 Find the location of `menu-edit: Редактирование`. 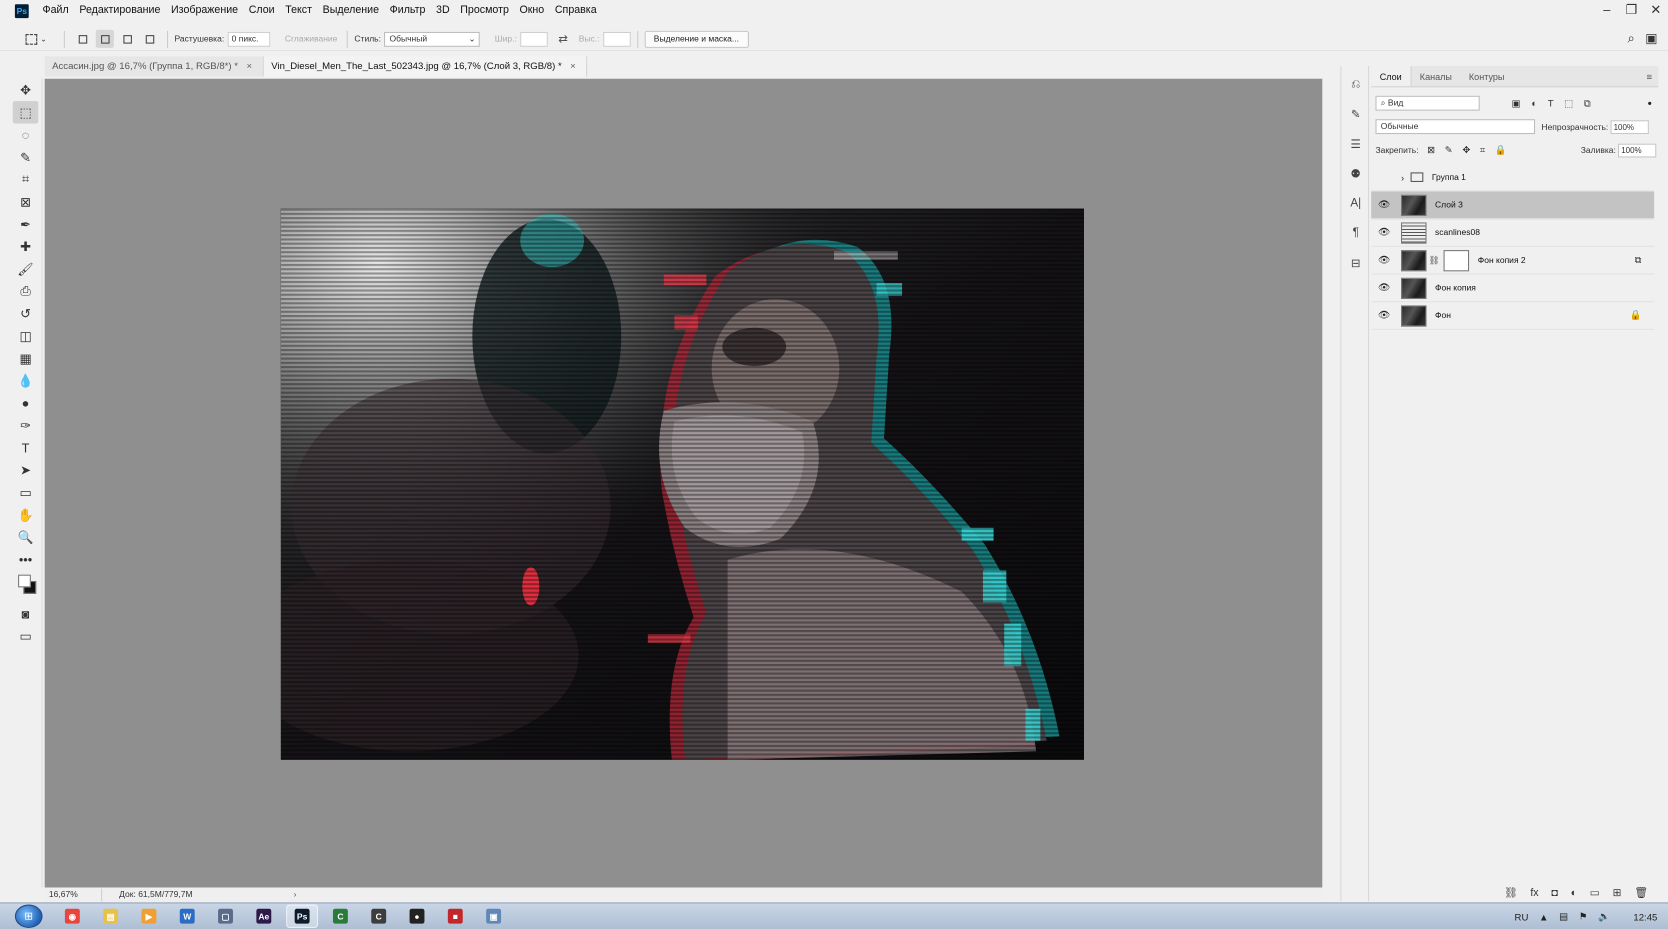

menu-edit: Редактирование is located at coordinates (120, 10).